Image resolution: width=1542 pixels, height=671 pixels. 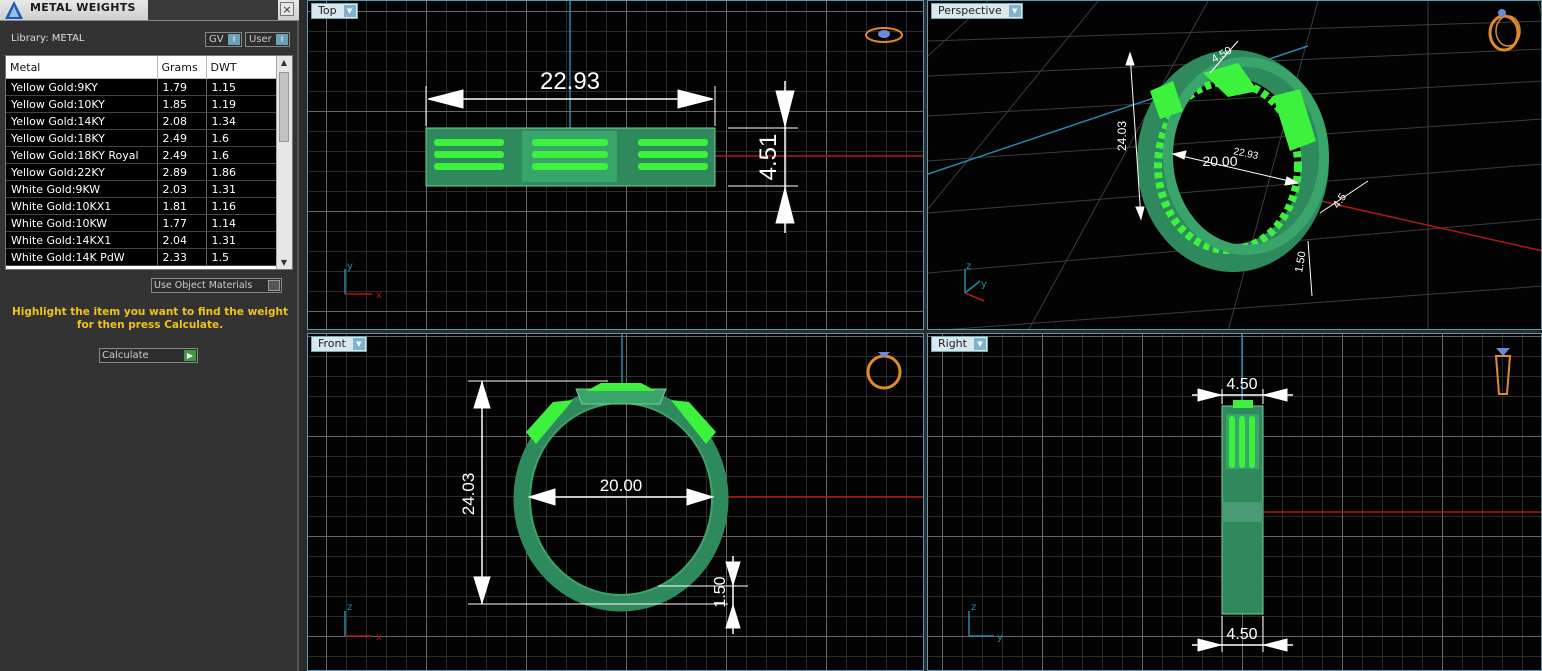 I want to click on use-object-materials-label: Use Object Materials, so click(x=203, y=285).